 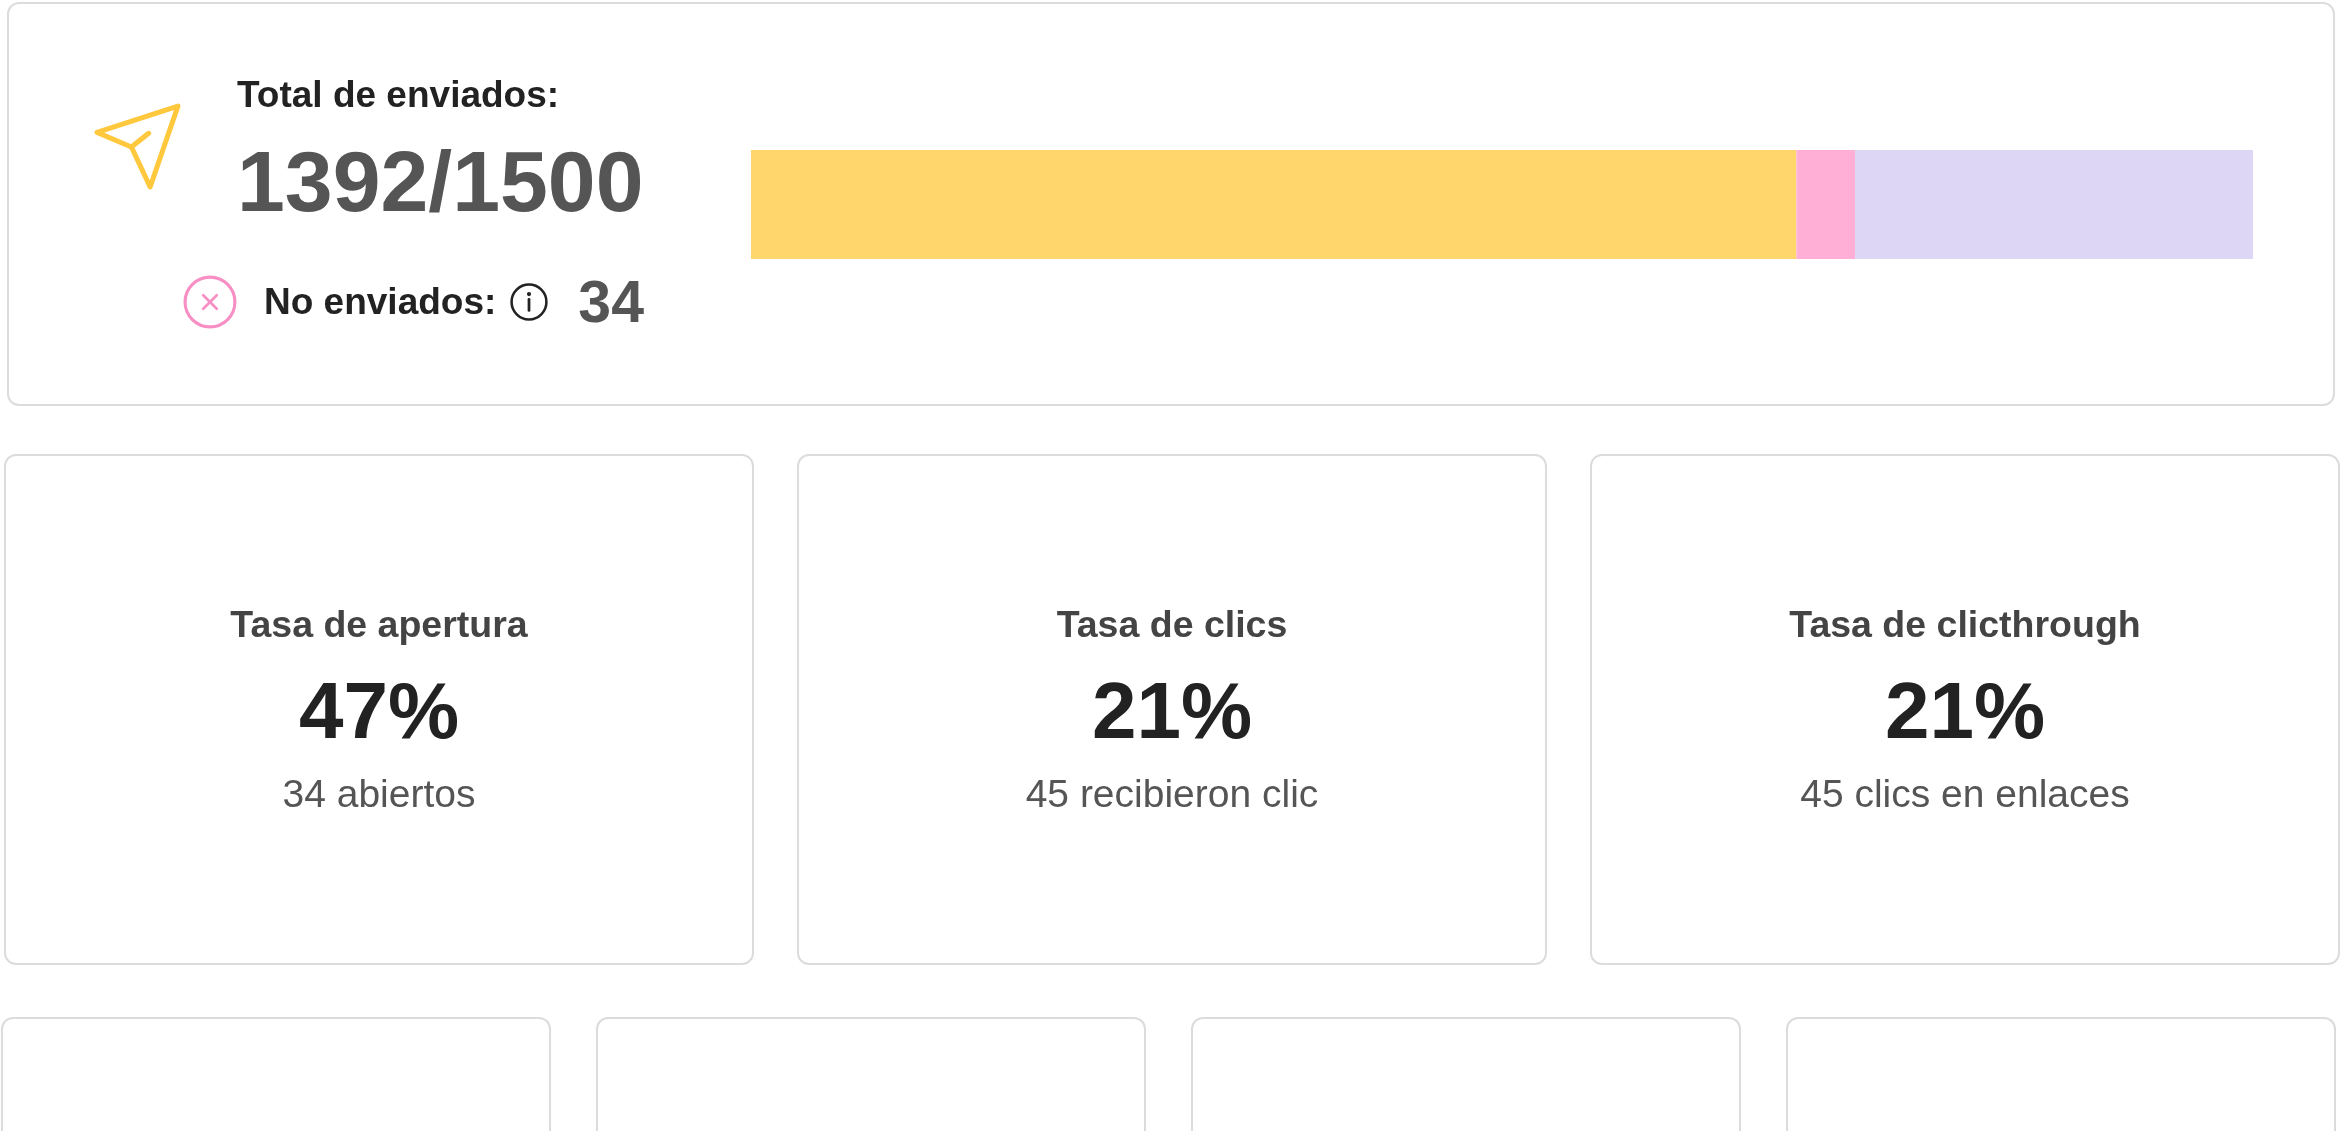 What do you see at coordinates (1965, 624) in the screenshot?
I see `metric-title: Tasa de clicthrough` at bounding box center [1965, 624].